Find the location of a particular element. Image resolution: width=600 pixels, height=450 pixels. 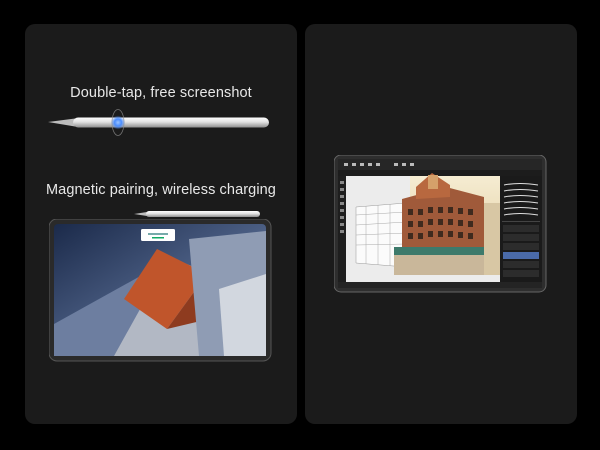

magnetic-charging-caption: Magnetic pairing, wireless charging is located at coordinates (161, 190).